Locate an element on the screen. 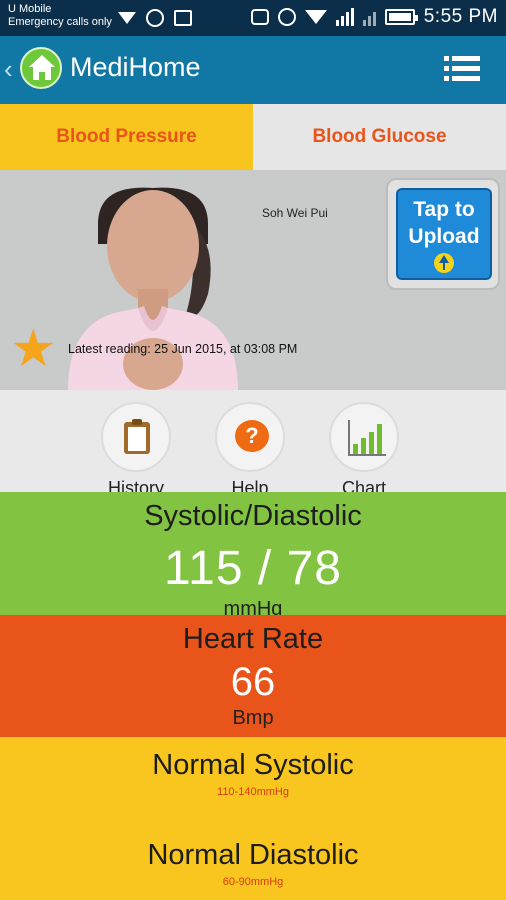 The height and width of the screenshot is (900, 506). tab-blood-pressure: Blood Pressure is located at coordinates (126, 137).